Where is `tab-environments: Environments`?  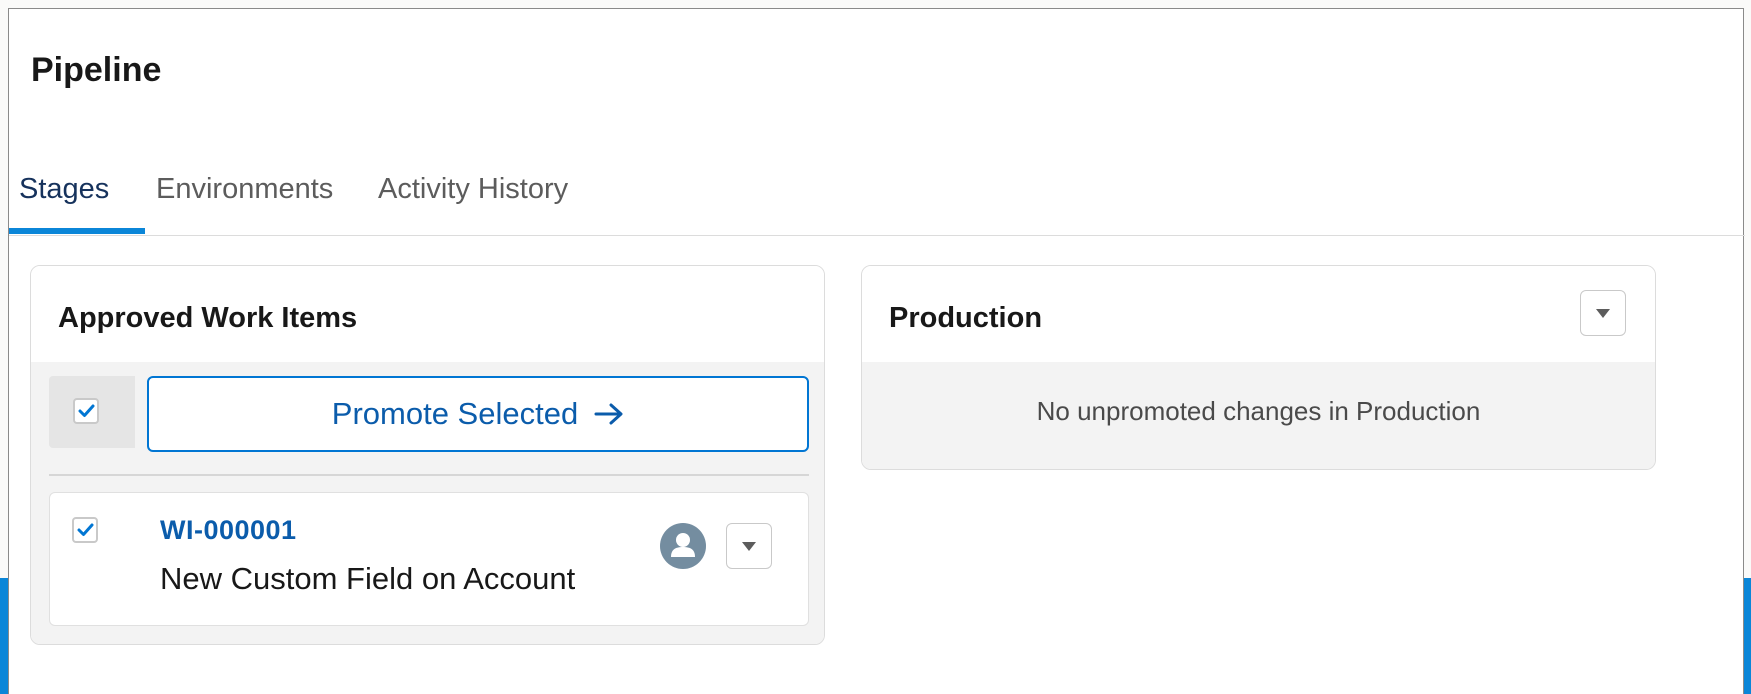 tab-environments: Environments is located at coordinates (244, 189).